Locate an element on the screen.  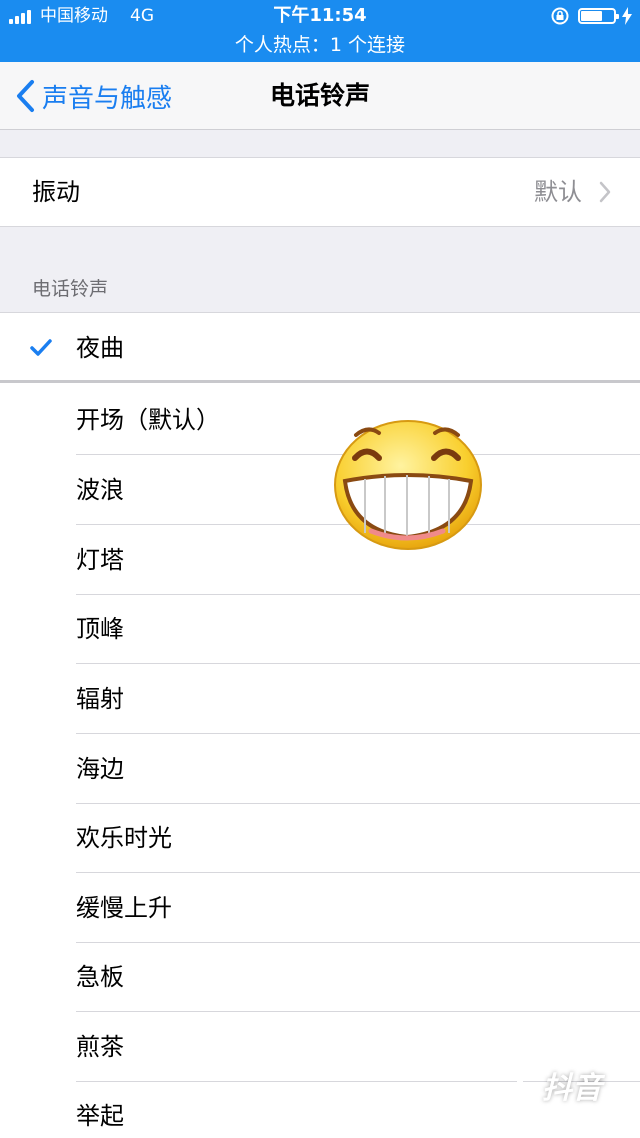
watermark: 抖音 is located at coordinates (550, 1085).